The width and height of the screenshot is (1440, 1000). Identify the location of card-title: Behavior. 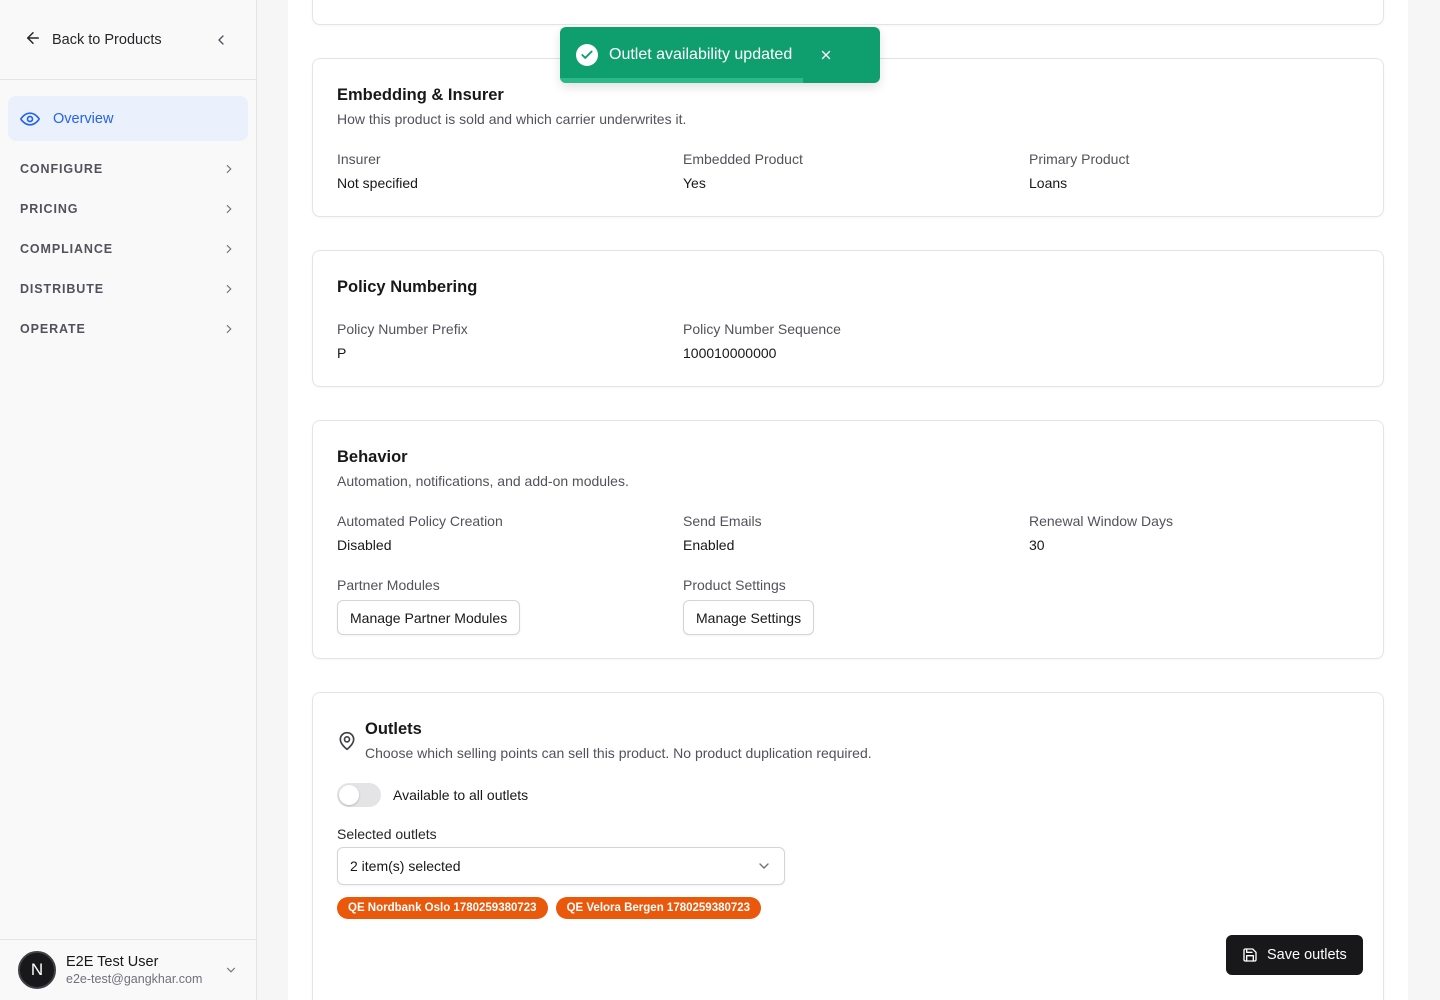
(372, 457).